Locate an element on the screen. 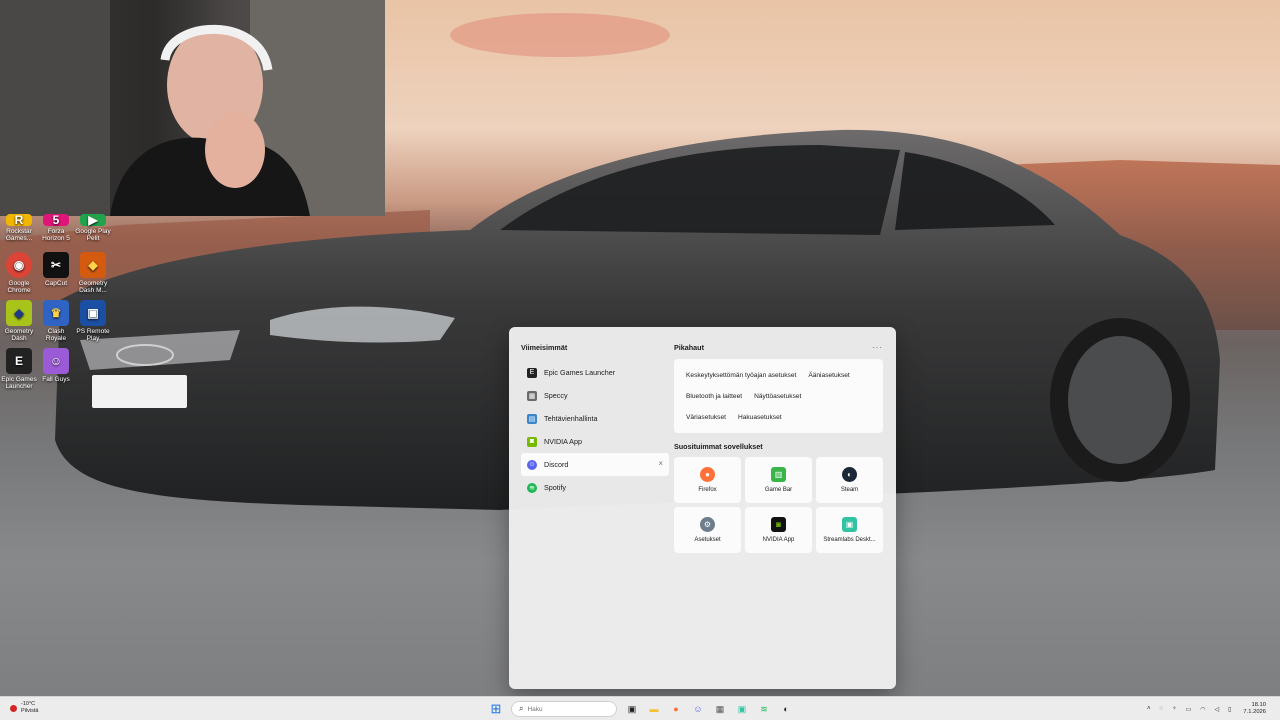 The height and width of the screenshot is (720, 1280). desktop-icon-geometry-dash: ◆ Geometry Dash is located at coordinates (19, 321).